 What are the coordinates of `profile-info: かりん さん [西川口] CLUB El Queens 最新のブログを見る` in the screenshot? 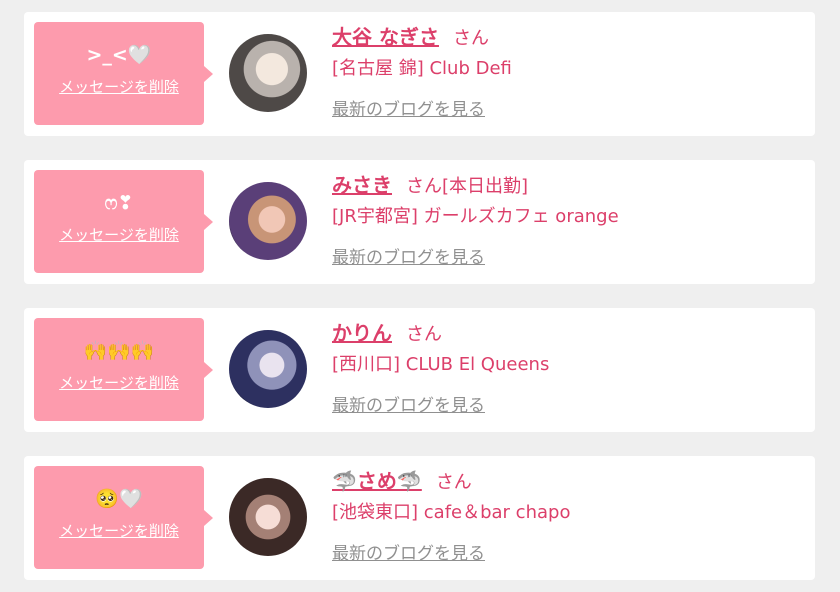 It's located at (568, 368).